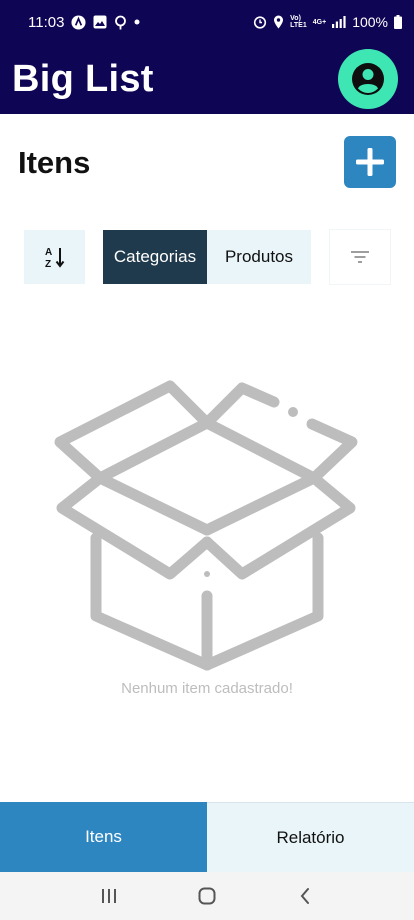  I want to click on app-notification-icon, so click(78, 22).